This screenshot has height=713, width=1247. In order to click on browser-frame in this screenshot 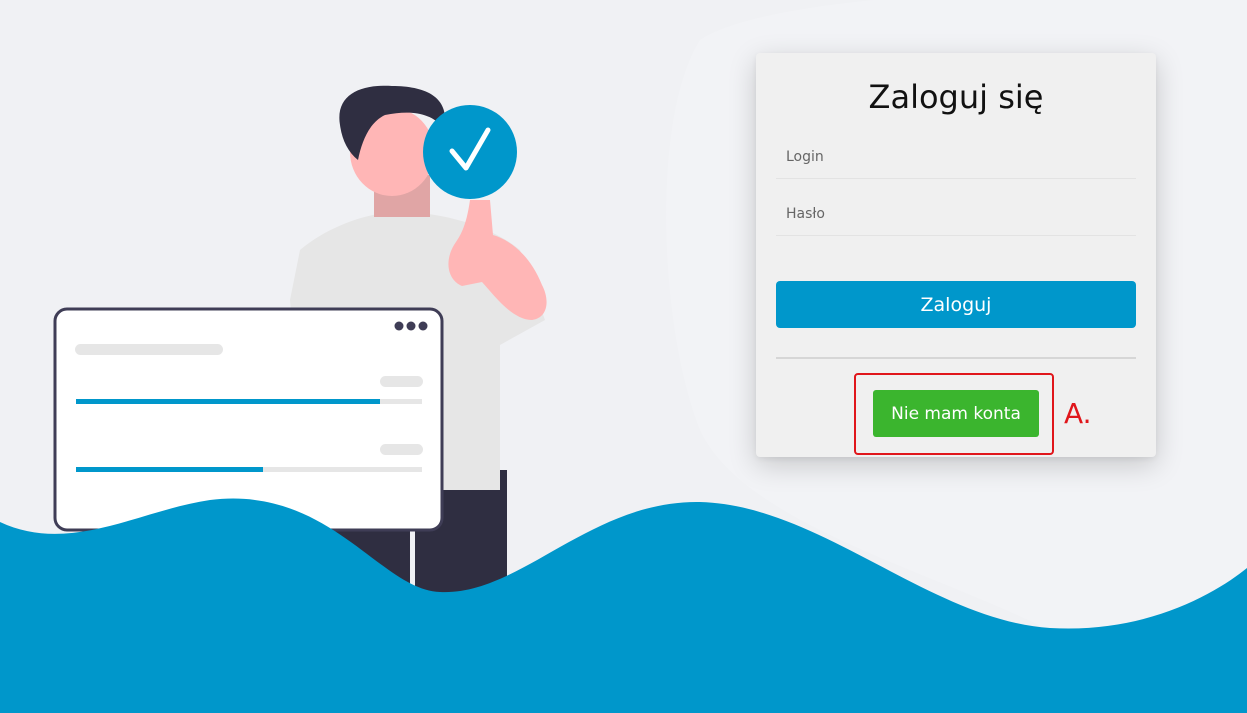, I will do `click(248, 419)`.